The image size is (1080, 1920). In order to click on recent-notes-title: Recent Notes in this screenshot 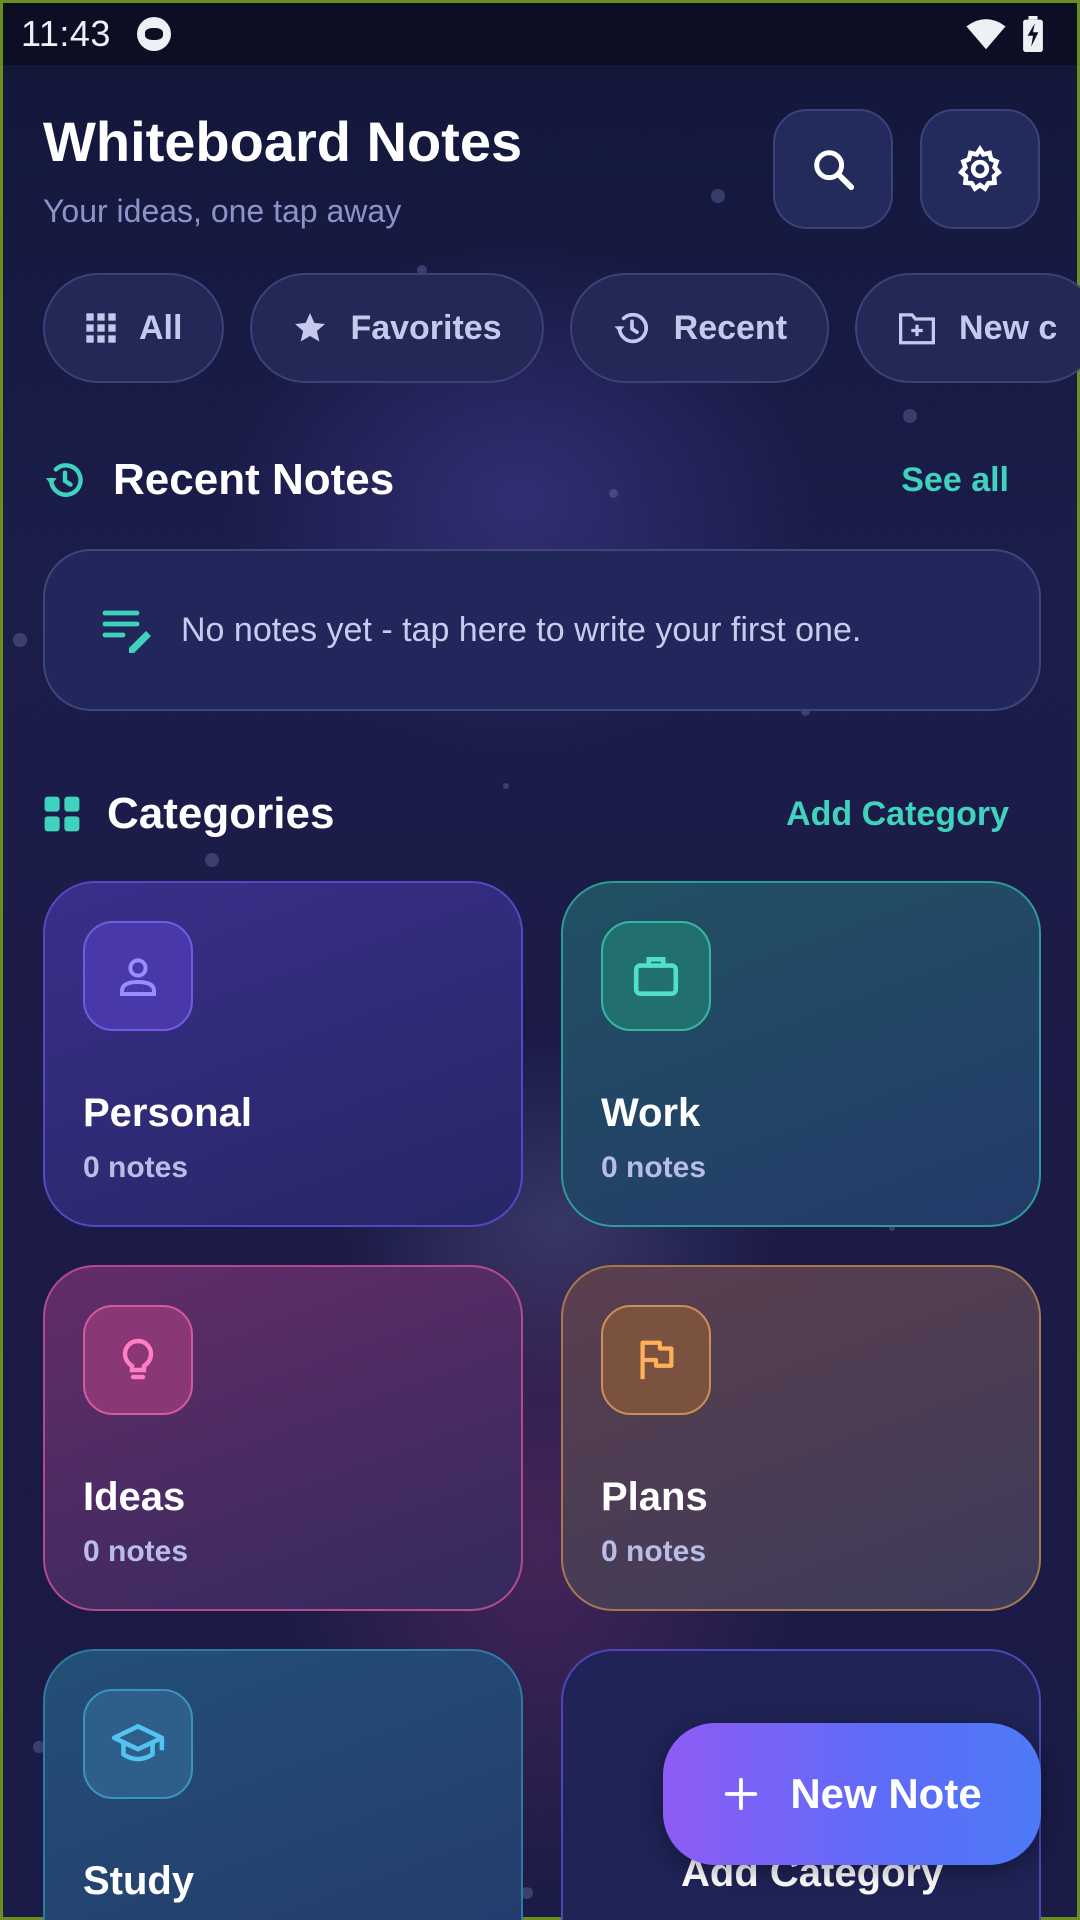, I will do `click(254, 479)`.